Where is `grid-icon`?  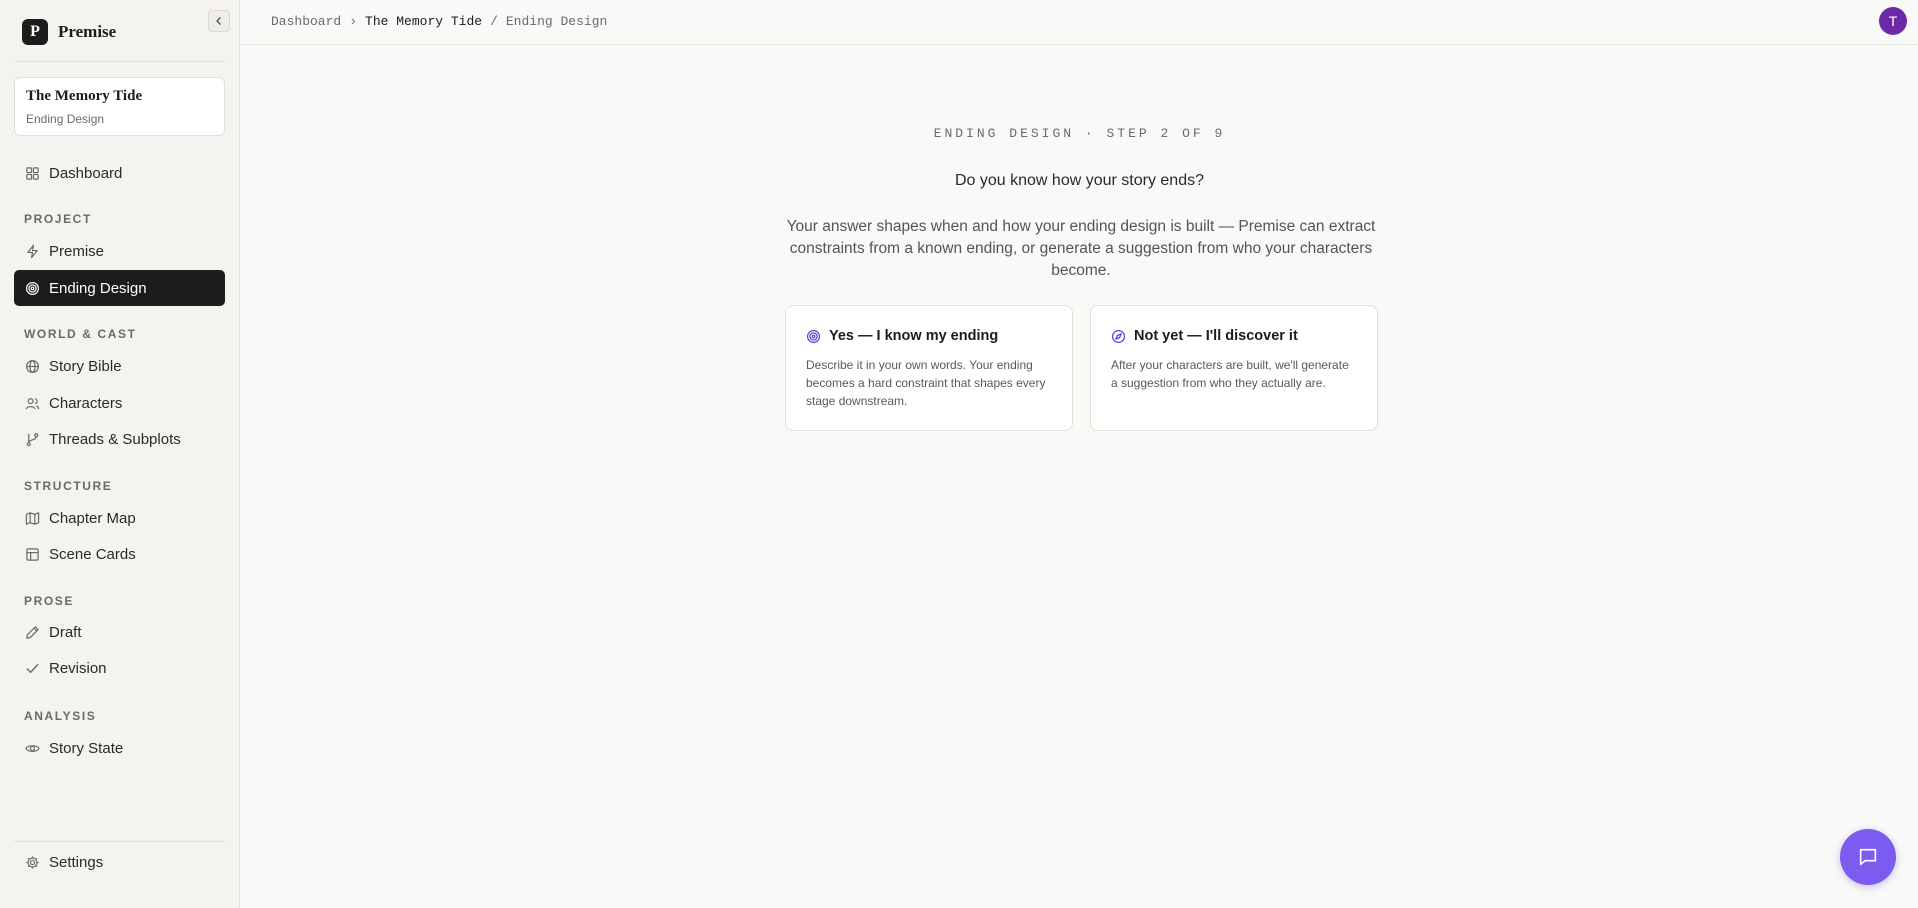
grid-icon is located at coordinates (32, 173).